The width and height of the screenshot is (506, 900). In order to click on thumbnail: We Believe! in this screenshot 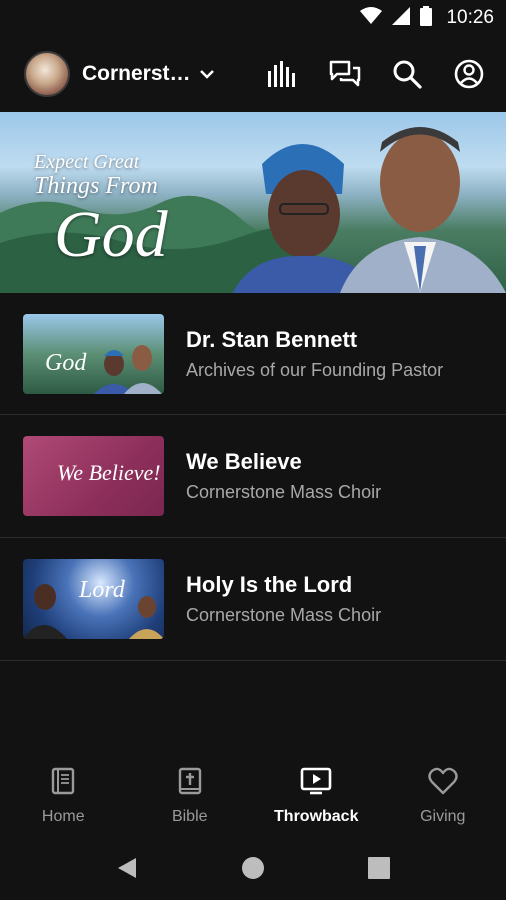, I will do `click(93, 476)`.